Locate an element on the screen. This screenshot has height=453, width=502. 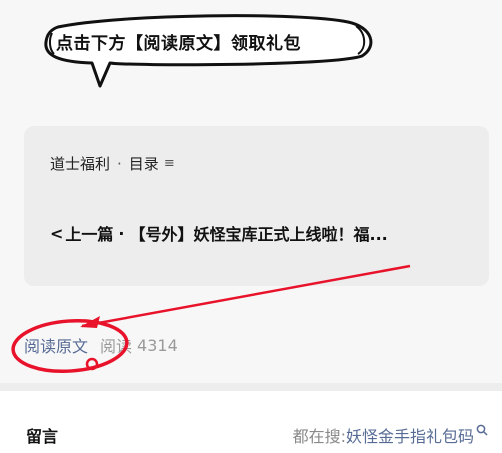
album-name: 道士福利 is located at coordinates (80, 164).